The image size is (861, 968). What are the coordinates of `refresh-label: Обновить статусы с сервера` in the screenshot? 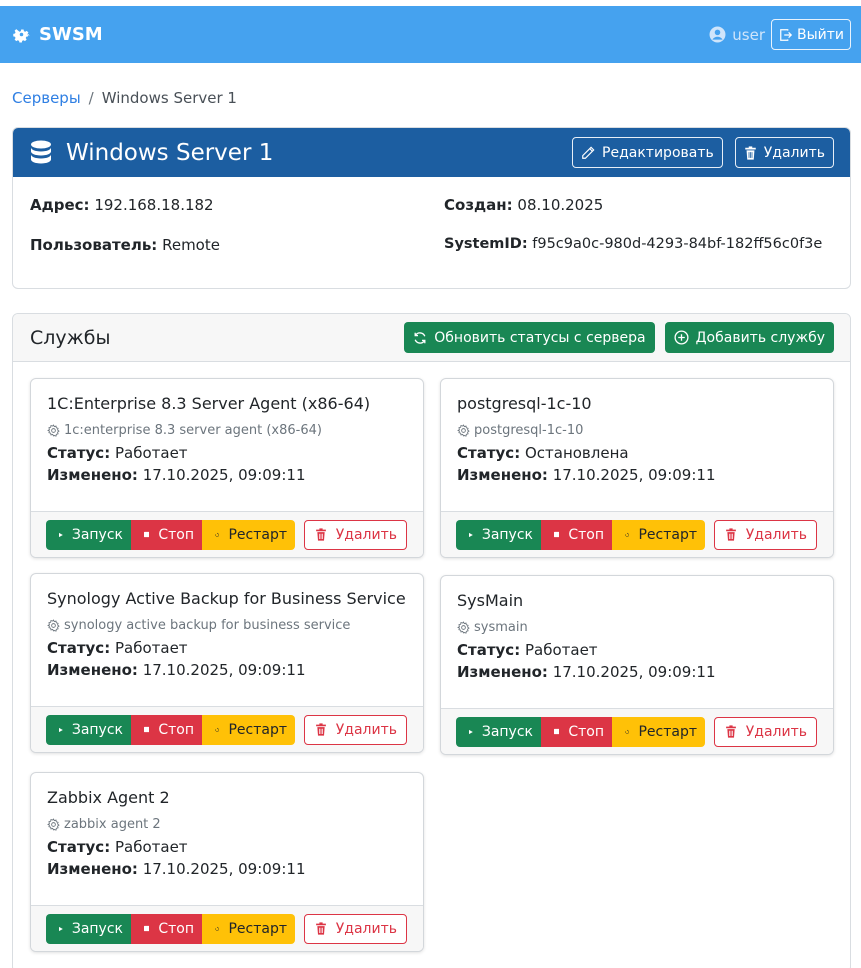 It's located at (540, 337).